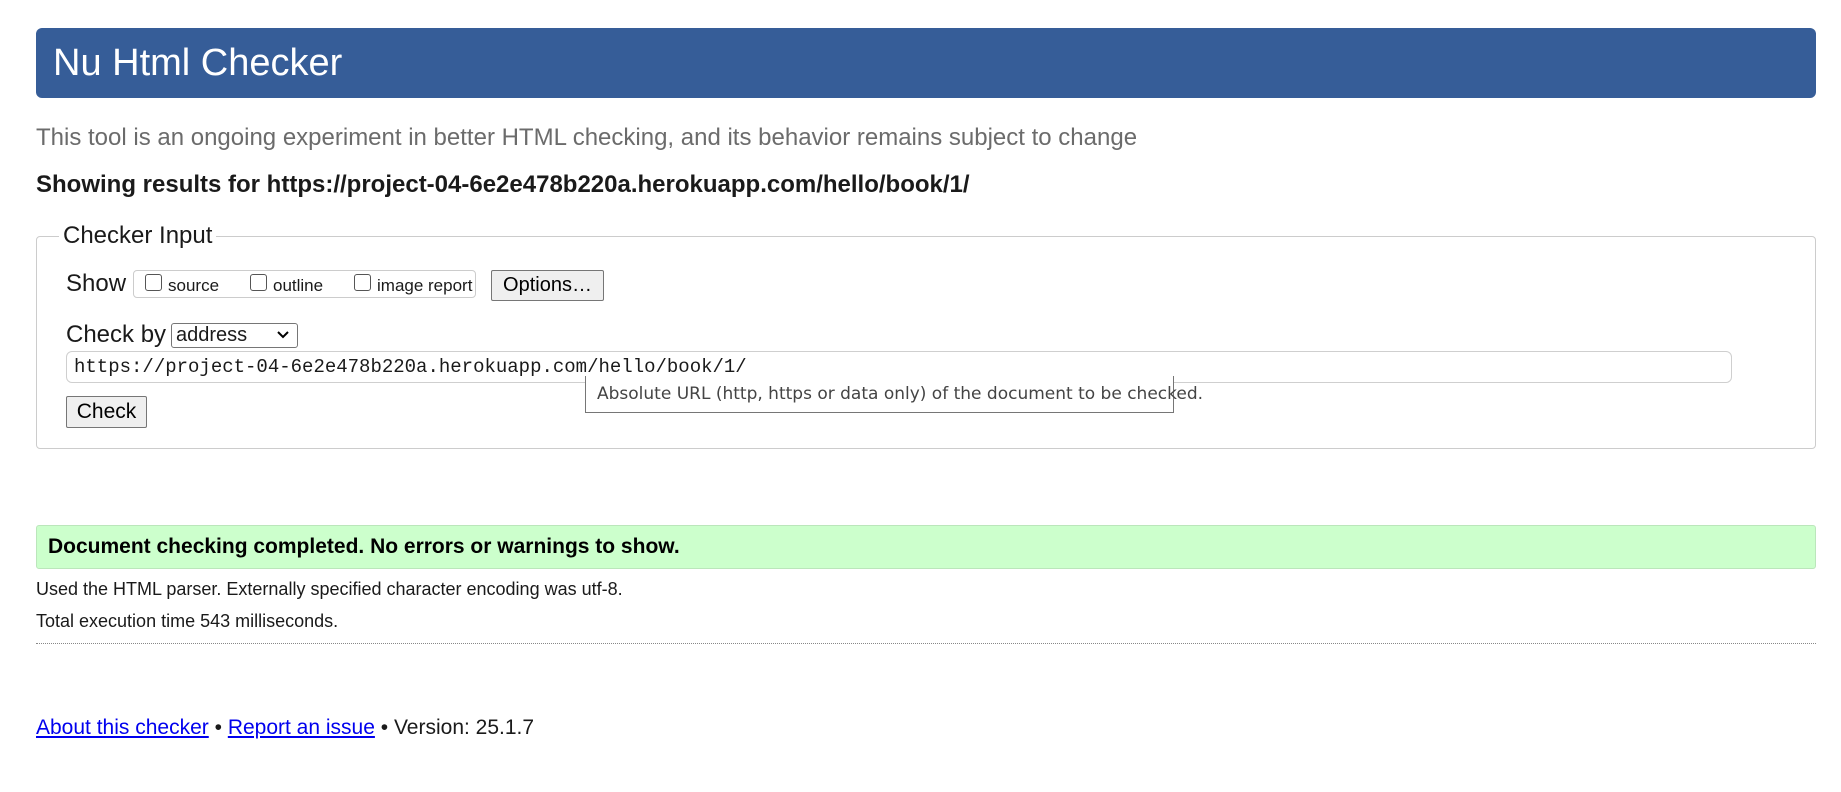  I want to click on image-report-checkbox-label: image report, so click(424, 286).